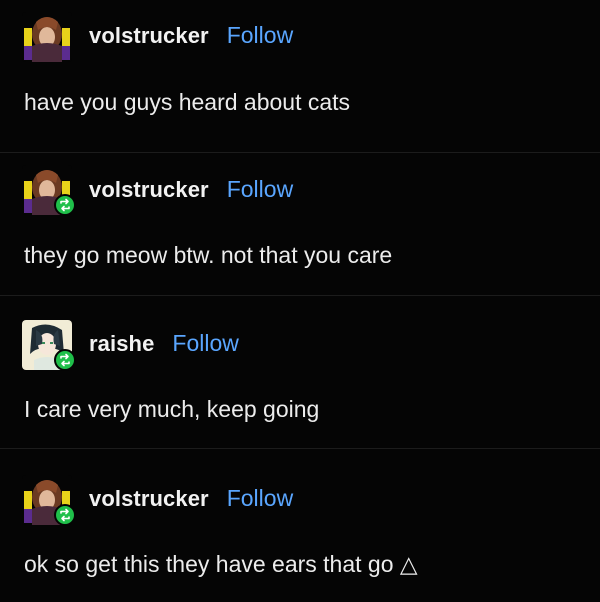  What do you see at coordinates (172, 409) in the screenshot?
I see `post-body: I care very much, keep going` at bounding box center [172, 409].